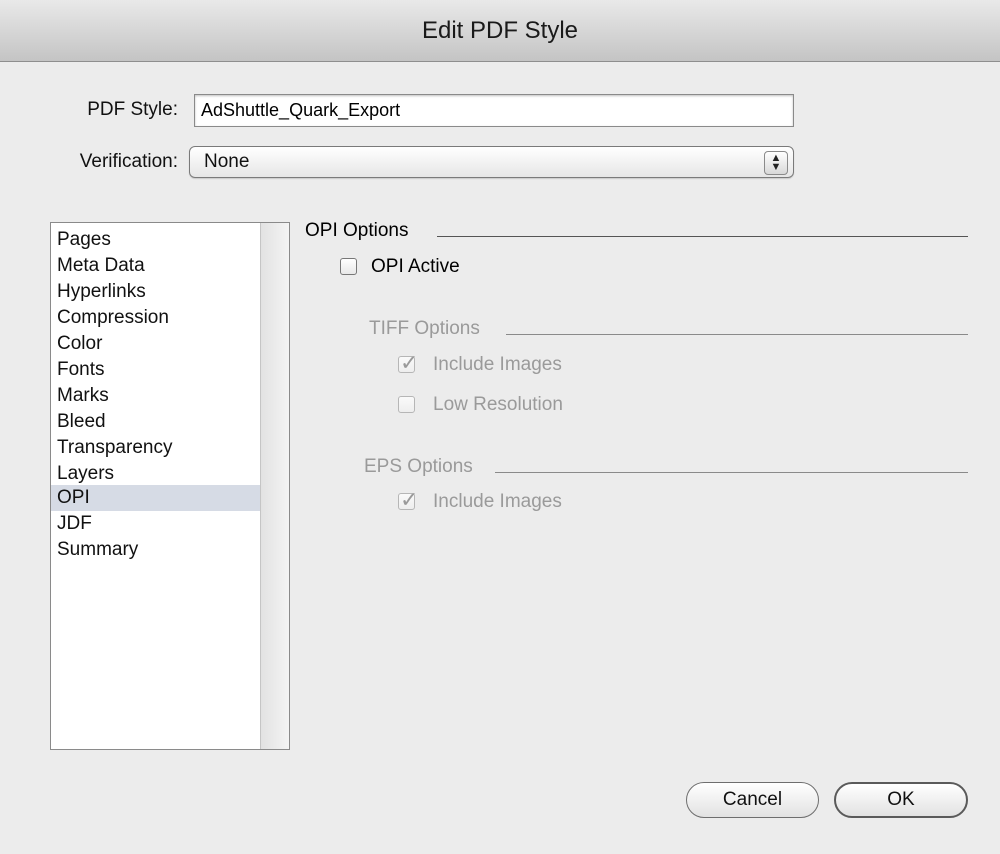 The height and width of the screenshot is (854, 1000). I want to click on list-scrollbar, so click(274, 486).